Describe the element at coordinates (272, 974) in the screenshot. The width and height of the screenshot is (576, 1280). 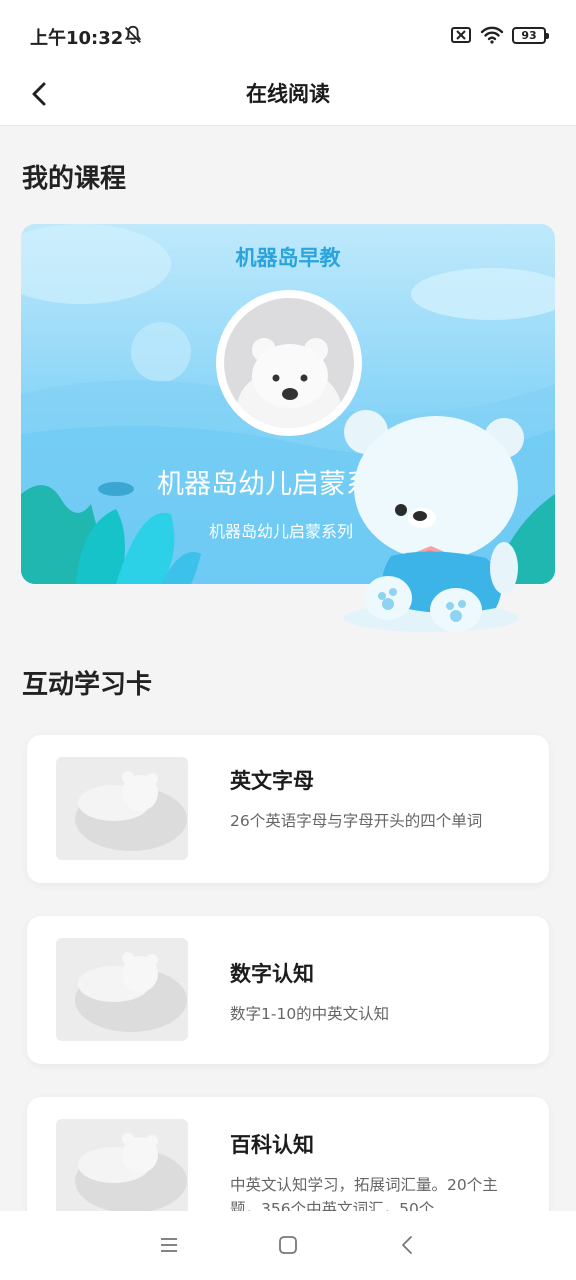
I see `card-title: 数字认知` at that location.